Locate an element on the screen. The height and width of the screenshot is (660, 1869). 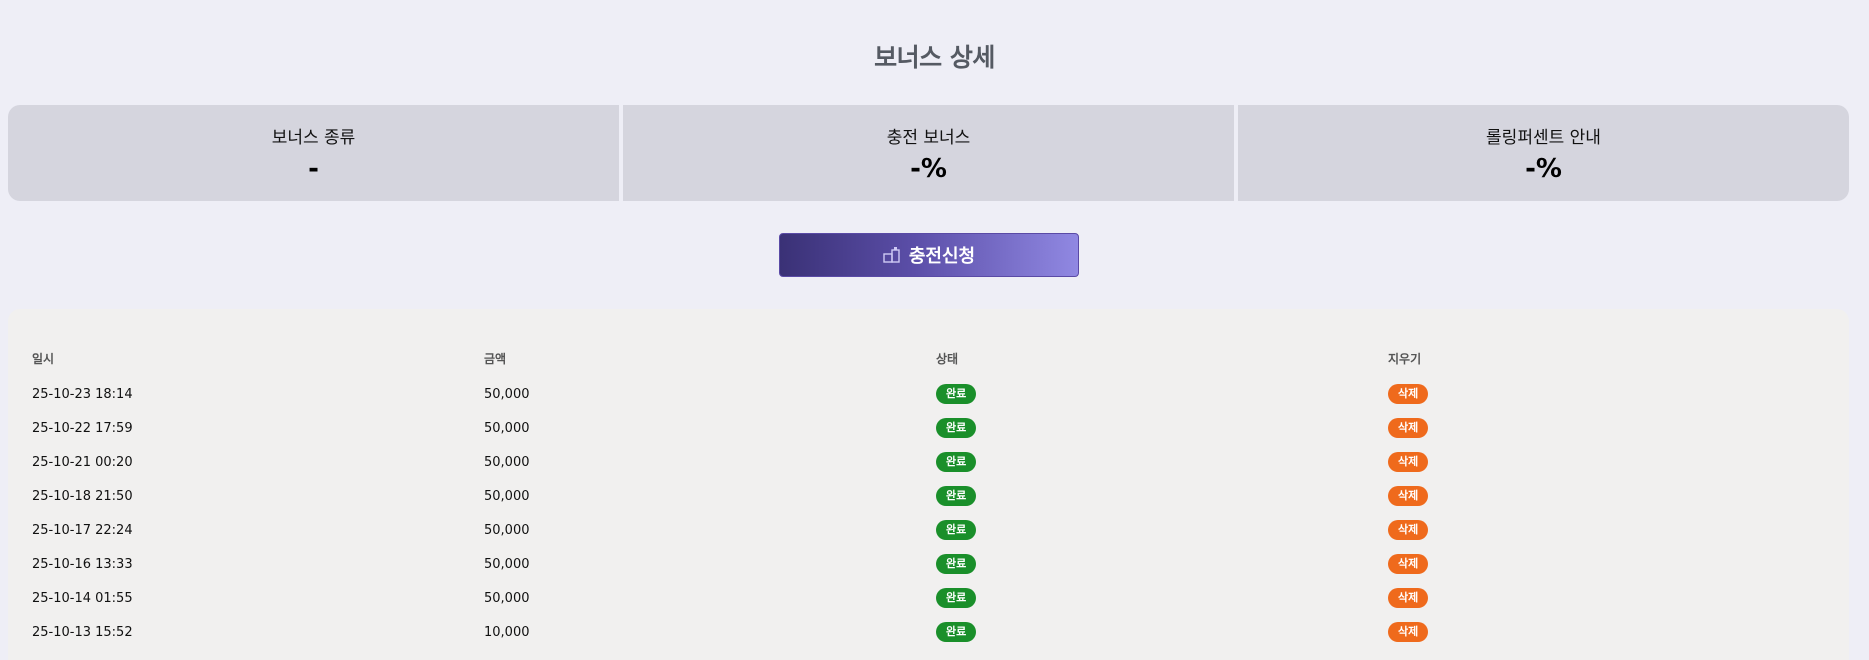
table-row: 25-10-16 13:33 50,000 완료 삭제 is located at coordinates (936, 564).